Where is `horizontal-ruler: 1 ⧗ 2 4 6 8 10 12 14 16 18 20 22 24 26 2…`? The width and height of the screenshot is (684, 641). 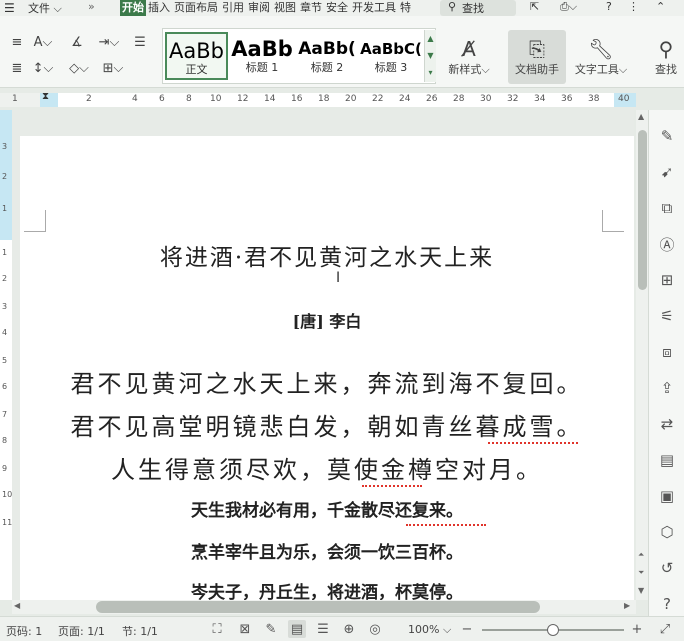
horizontal-ruler: 1 ⧗ 2 4 6 8 10 12 14 16 18 20 22 24 26 2… is located at coordinates (324, 99).